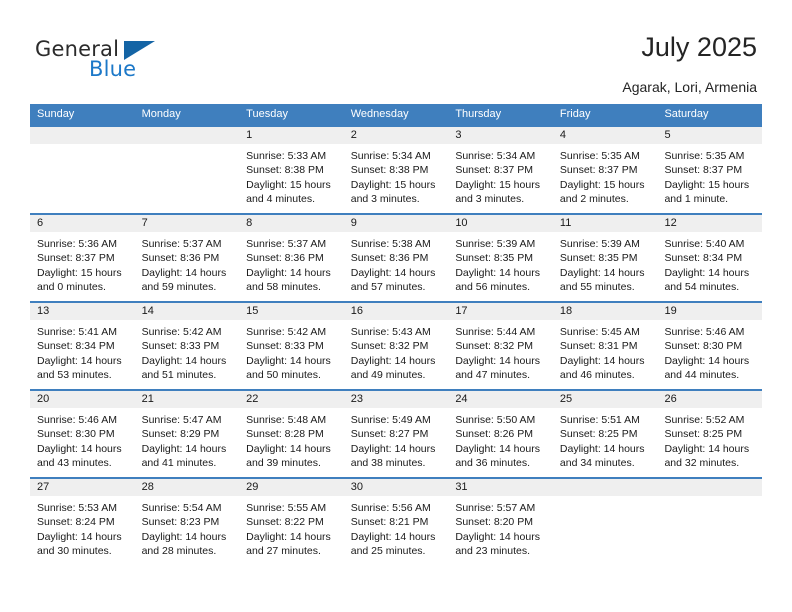  Describe the element at coordinates (495, 156) in the screenshot. I see `sunrise-text: Sunrise: 5:34 AM` at that location.